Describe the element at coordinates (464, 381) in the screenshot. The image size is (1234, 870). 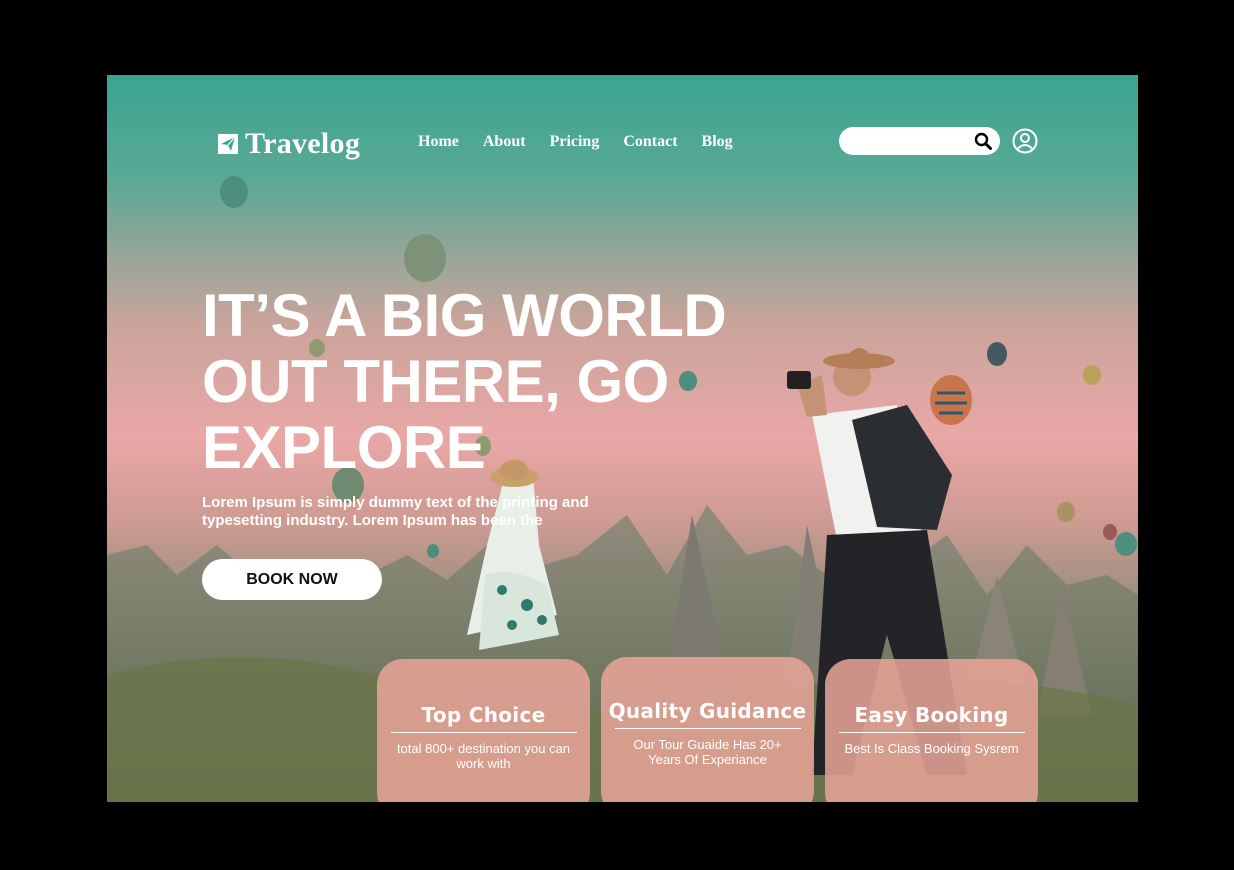
I see `hero-headline: IT’S A BIG WORLD OUT THERE, GO EXPLORE` at that location.